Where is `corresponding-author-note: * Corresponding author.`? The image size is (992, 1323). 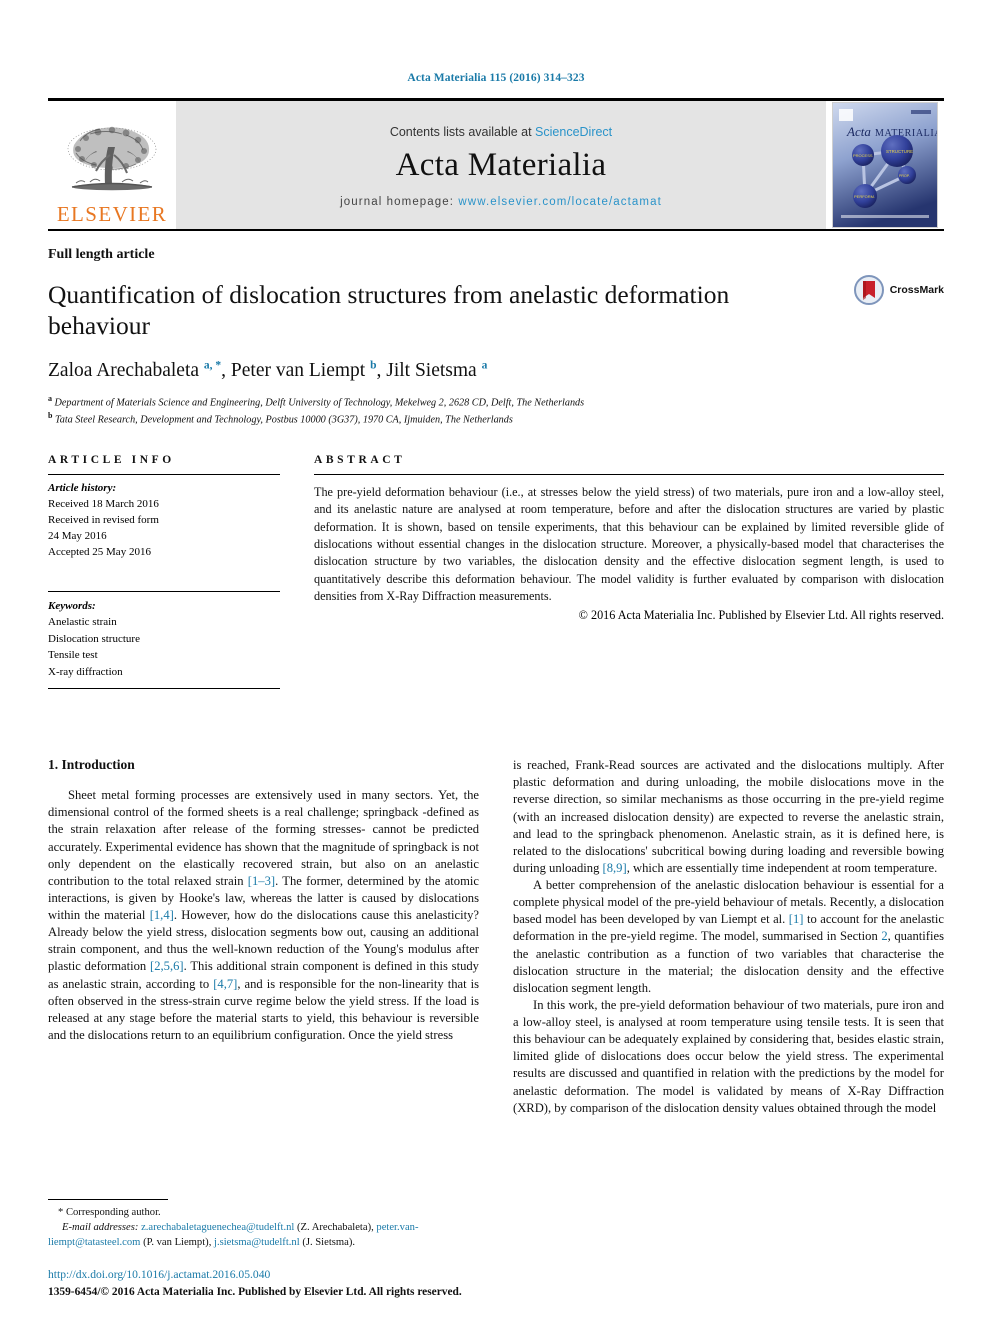 corresponding-author-note: * Corresponding author. is located at coordinates (109, 1212).